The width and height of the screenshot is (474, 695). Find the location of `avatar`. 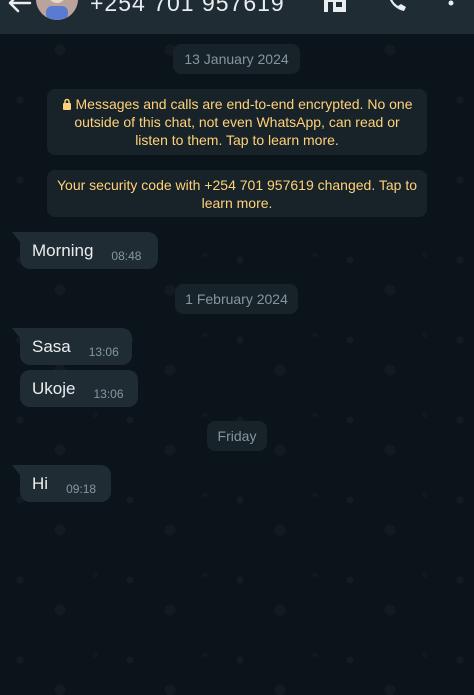

avatar is located at coordinates (57, 10).